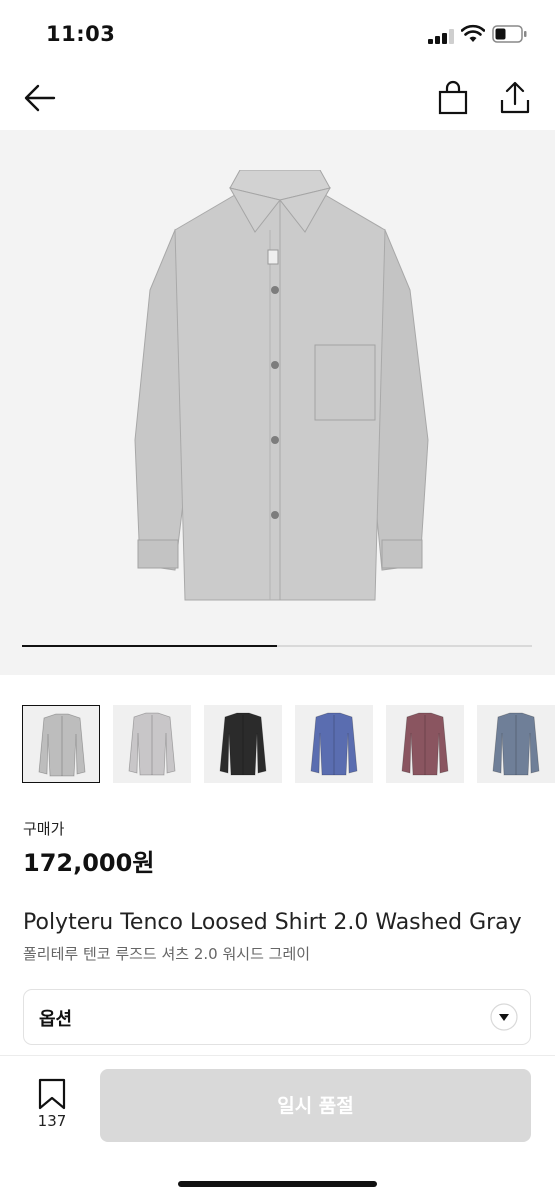  I want to click on wishlist-count: 137, so click(52, 1121).